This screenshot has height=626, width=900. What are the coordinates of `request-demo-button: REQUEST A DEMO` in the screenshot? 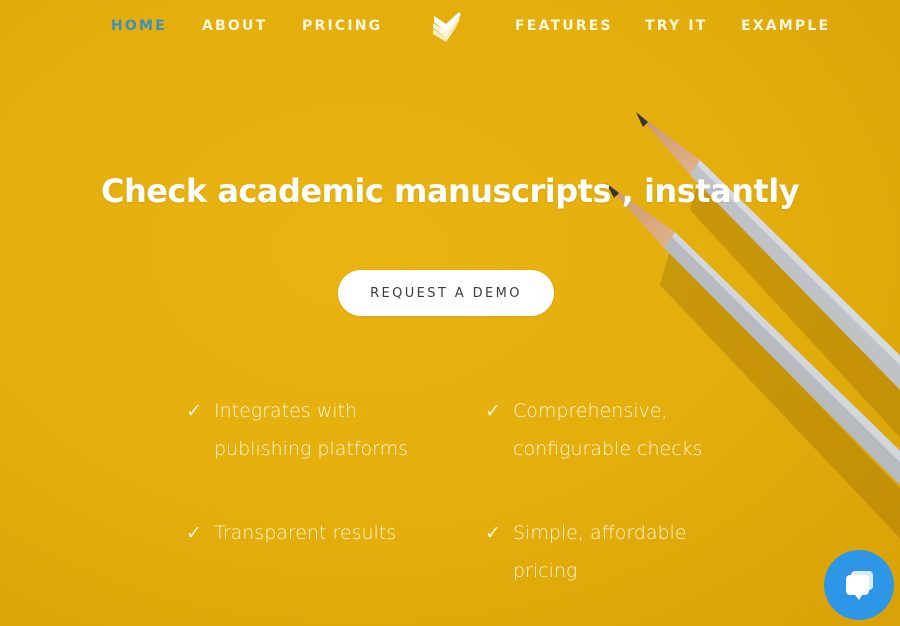 It's located at (446, 293).